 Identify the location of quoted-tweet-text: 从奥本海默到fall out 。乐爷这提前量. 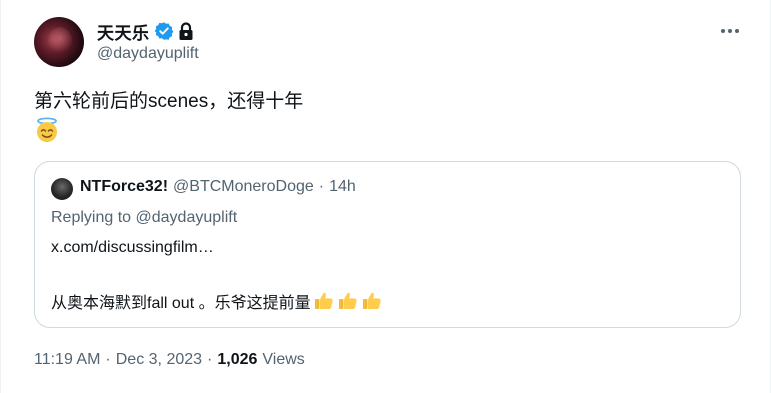
(181, 303).